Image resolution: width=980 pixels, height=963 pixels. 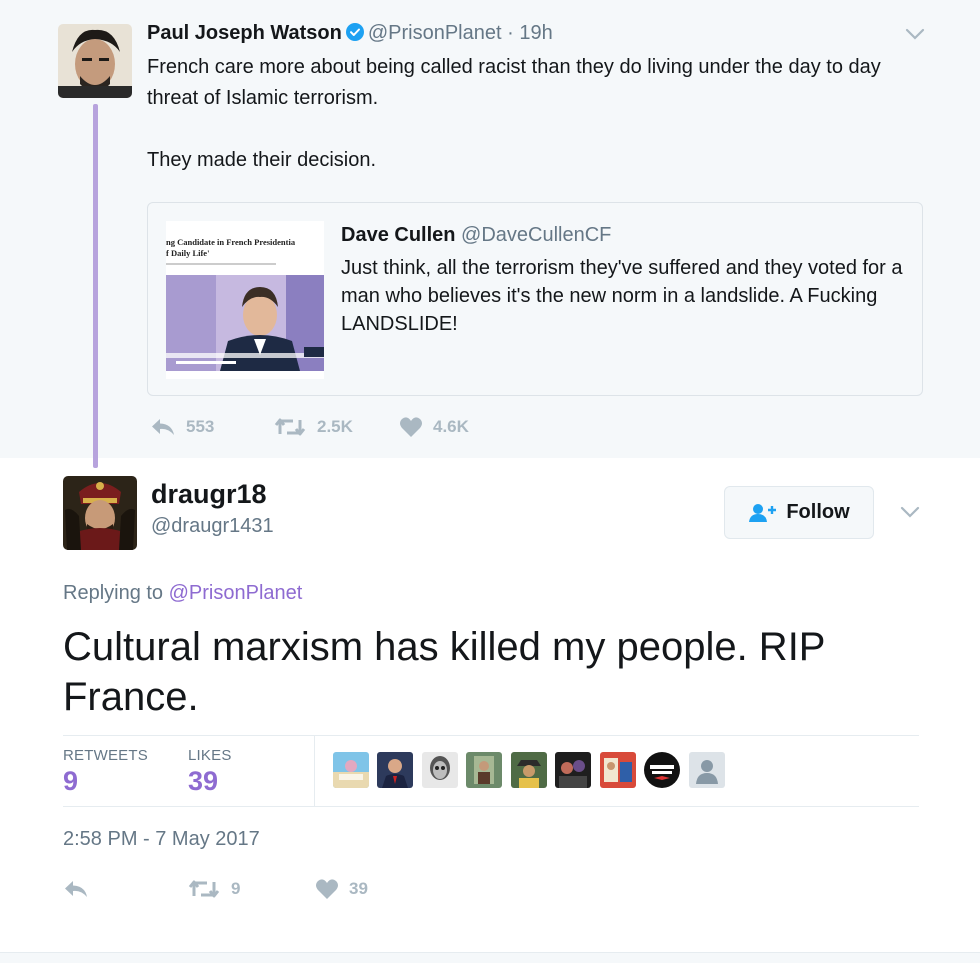 What do you see at coordinates (71, 781) in the screenshot?
I see `retweets-value: 9` at bounding box center [71, 781].